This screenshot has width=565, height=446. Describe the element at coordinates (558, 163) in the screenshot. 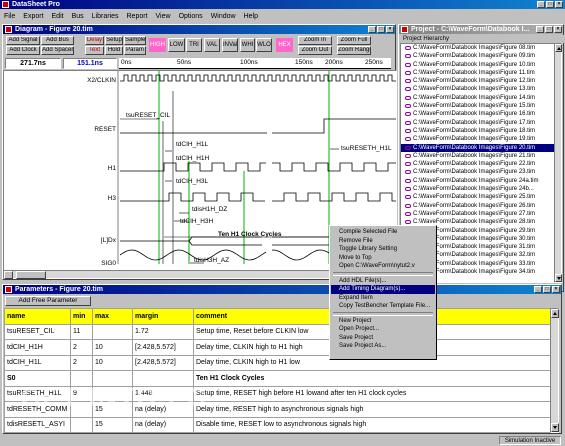

I see `project-vertical-scrollbar` at that location.